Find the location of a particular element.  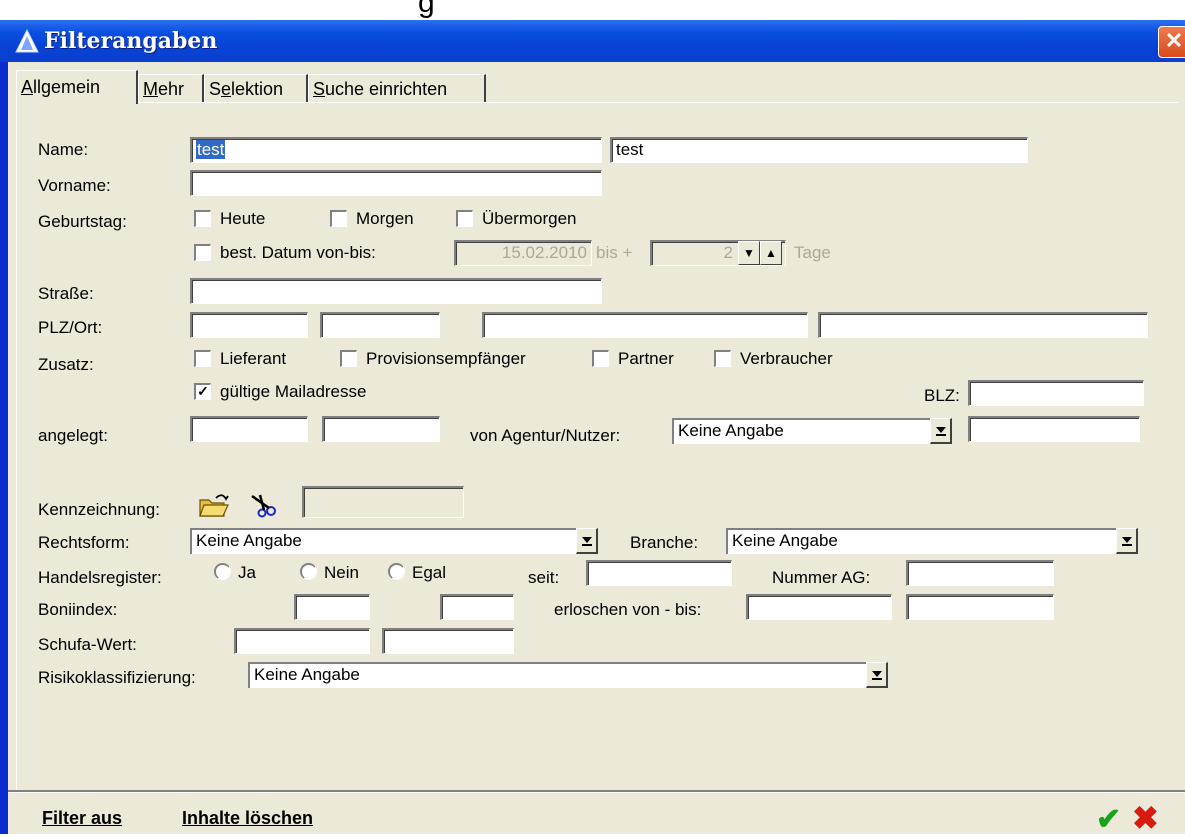

schufa-from-input is located at coordinates (302, 641).